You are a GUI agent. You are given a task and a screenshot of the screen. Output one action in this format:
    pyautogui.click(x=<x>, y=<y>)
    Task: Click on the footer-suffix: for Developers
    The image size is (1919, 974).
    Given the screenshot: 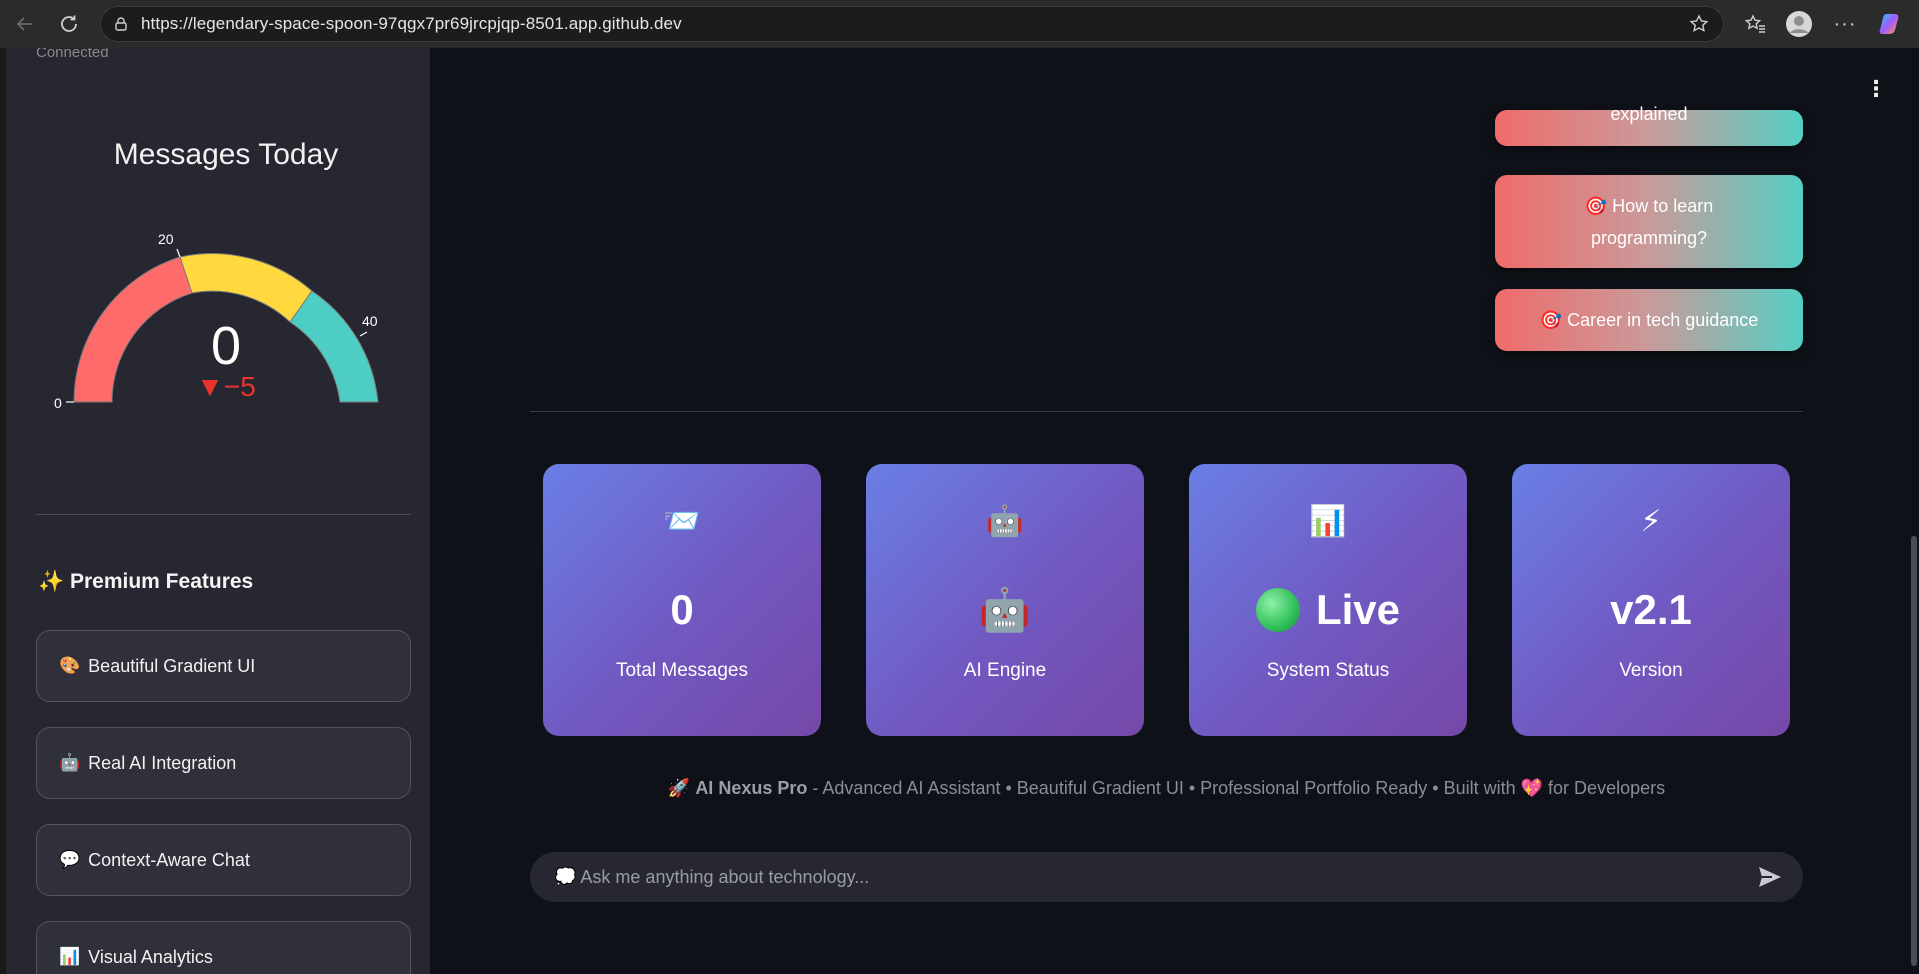 What is the action you would take?
    pyautogui.click(x=1604, y=788)
    